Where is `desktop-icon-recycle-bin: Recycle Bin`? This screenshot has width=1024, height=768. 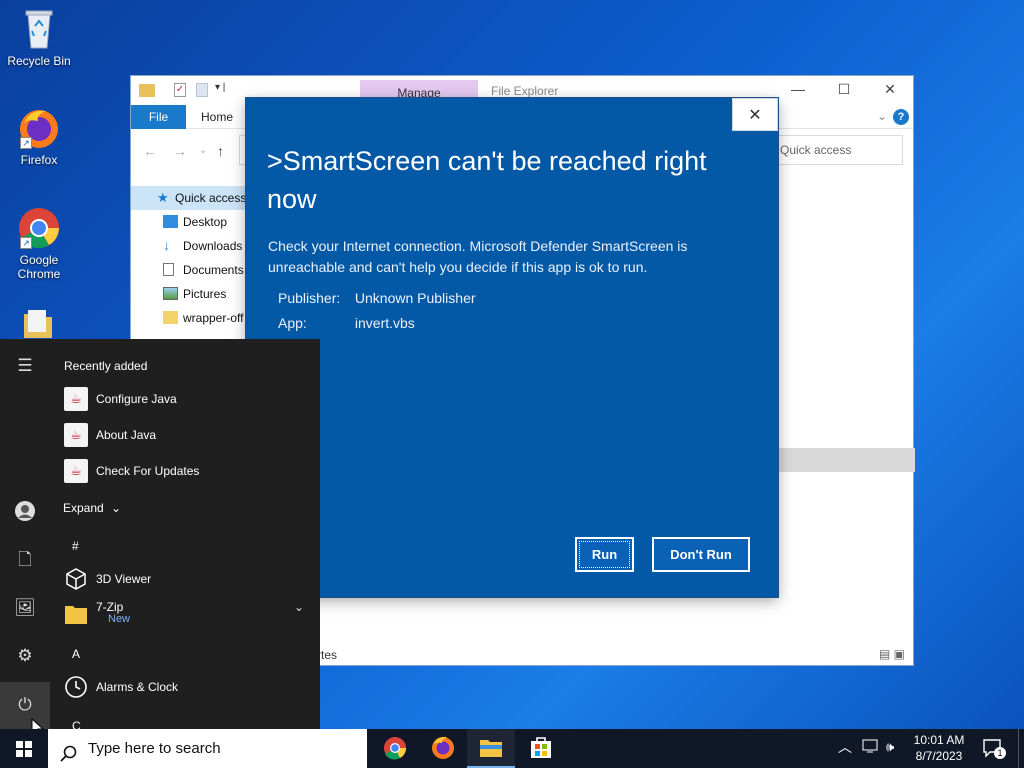 desktop-icon-recycle-bin: Recycle Bin is located at coordinates (39, 37).